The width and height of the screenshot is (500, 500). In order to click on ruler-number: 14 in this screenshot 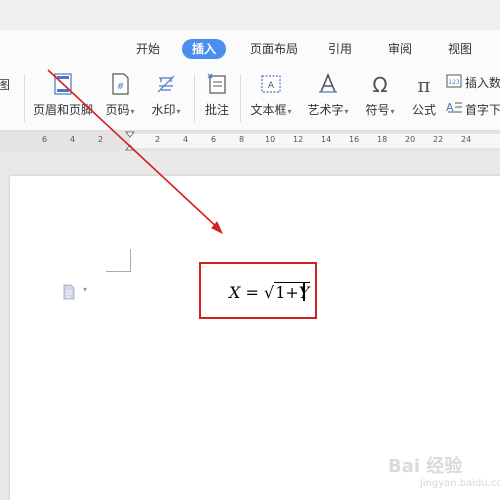, I will do `click(326, 139)`.